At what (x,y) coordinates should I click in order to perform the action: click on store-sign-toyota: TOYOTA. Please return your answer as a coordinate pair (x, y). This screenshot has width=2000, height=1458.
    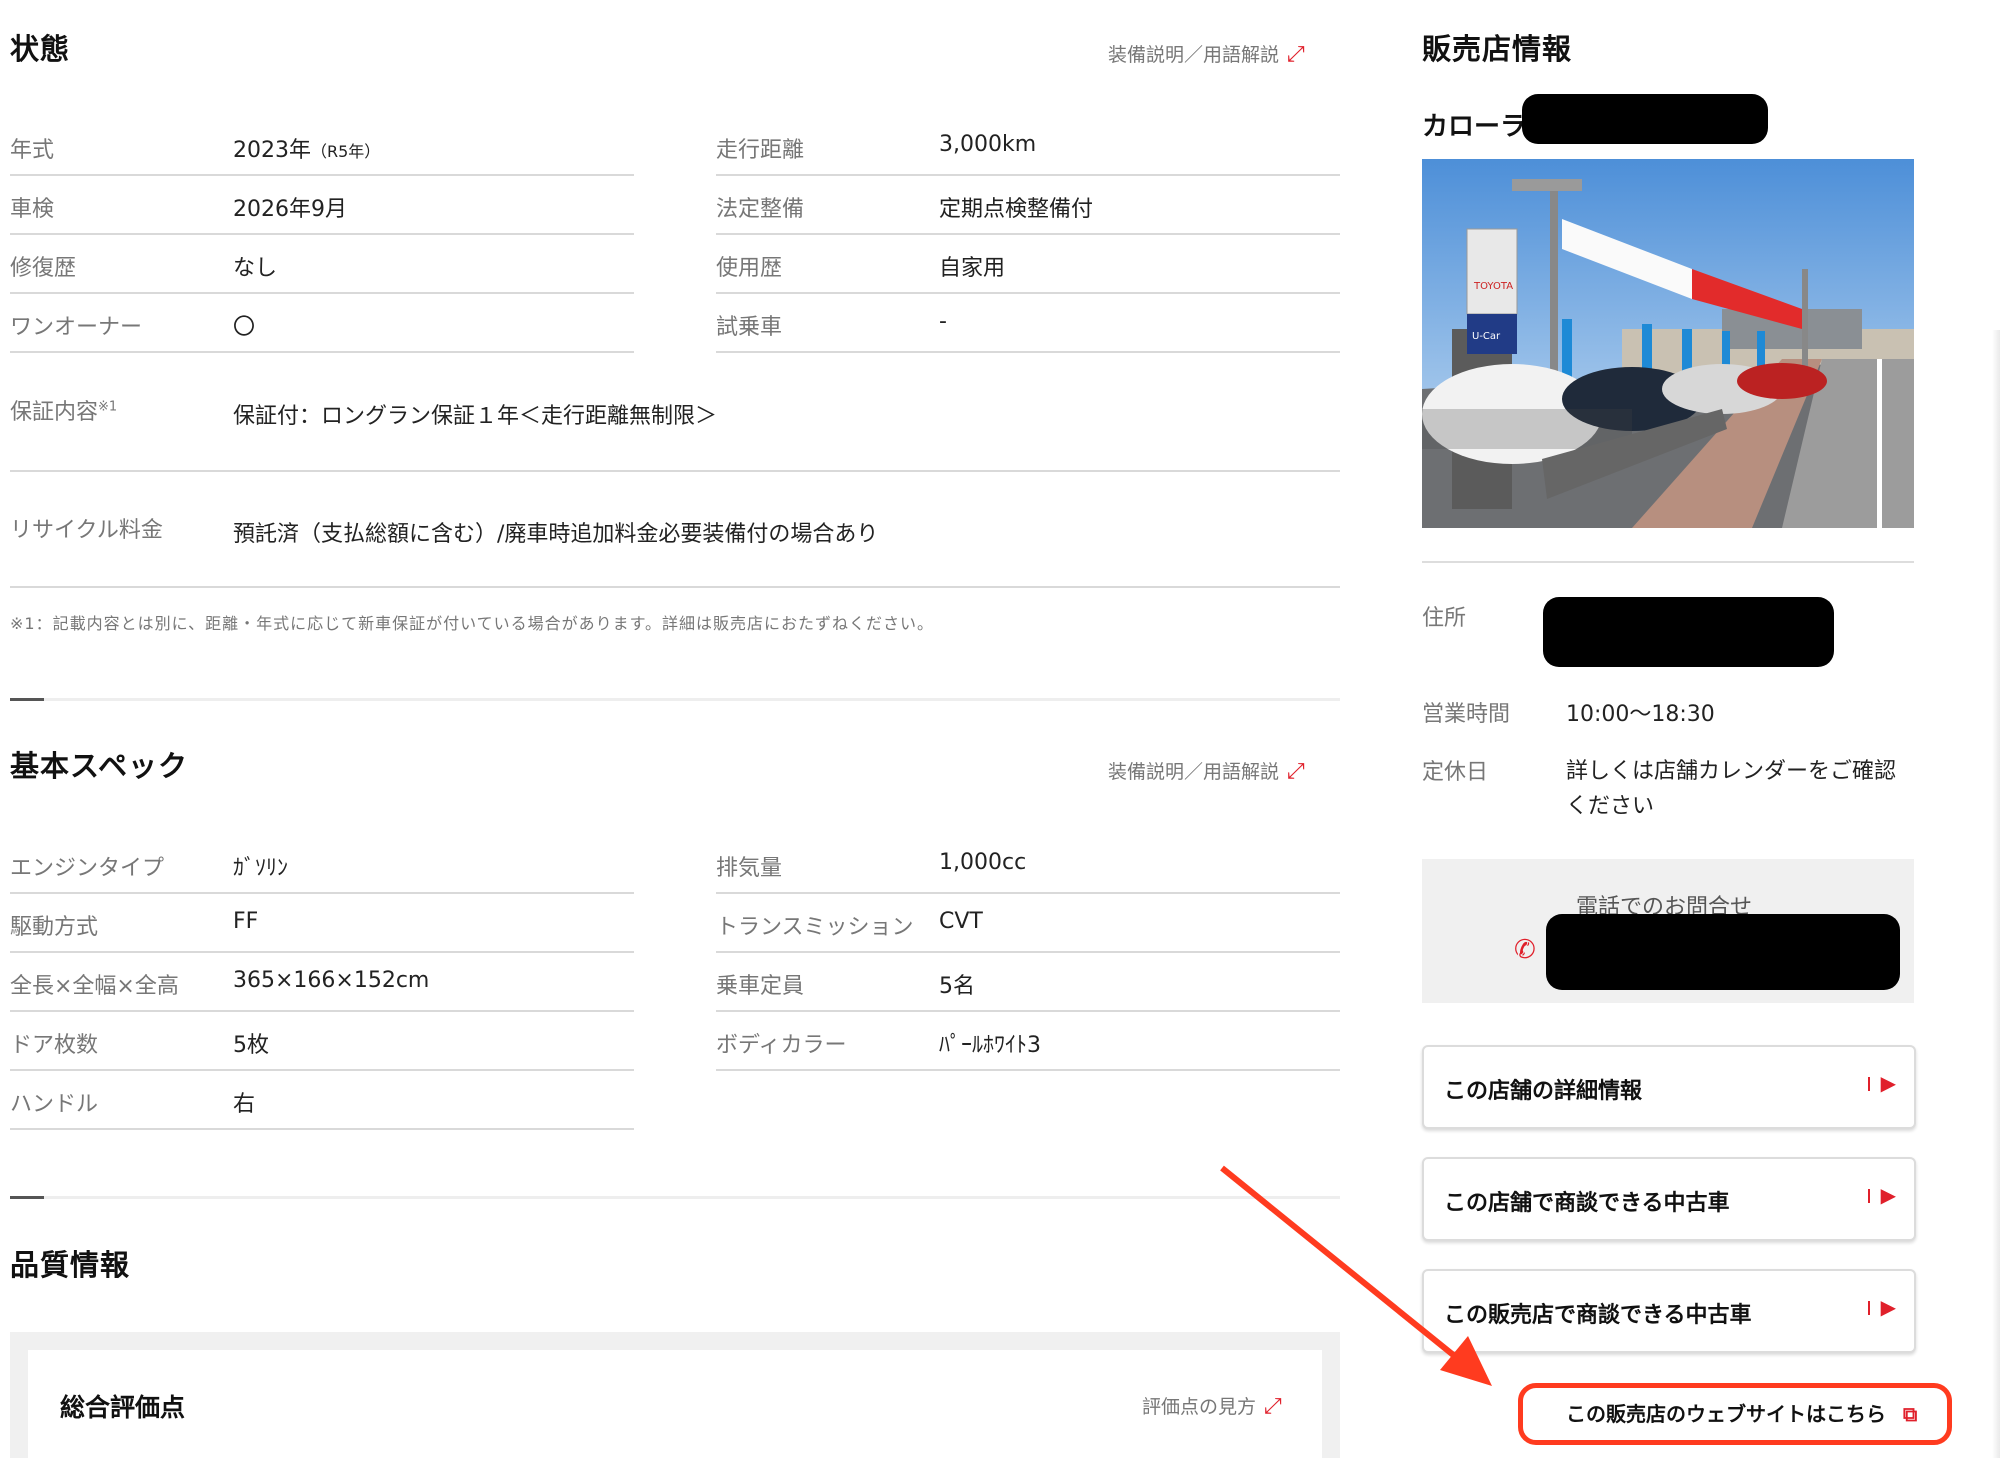
    Looking at the image, I should click on (1493, 286).